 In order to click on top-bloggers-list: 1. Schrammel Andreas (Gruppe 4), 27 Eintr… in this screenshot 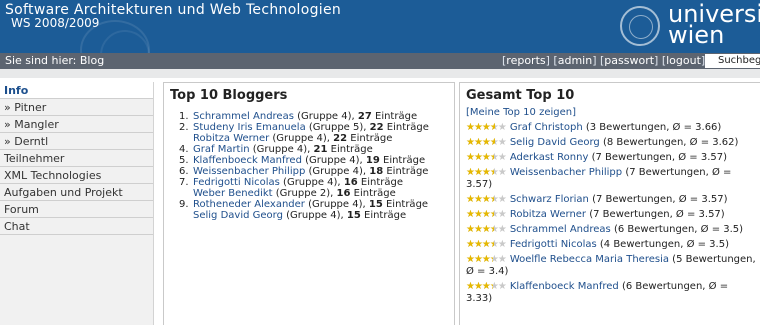, I will do `click(309, 166)`.